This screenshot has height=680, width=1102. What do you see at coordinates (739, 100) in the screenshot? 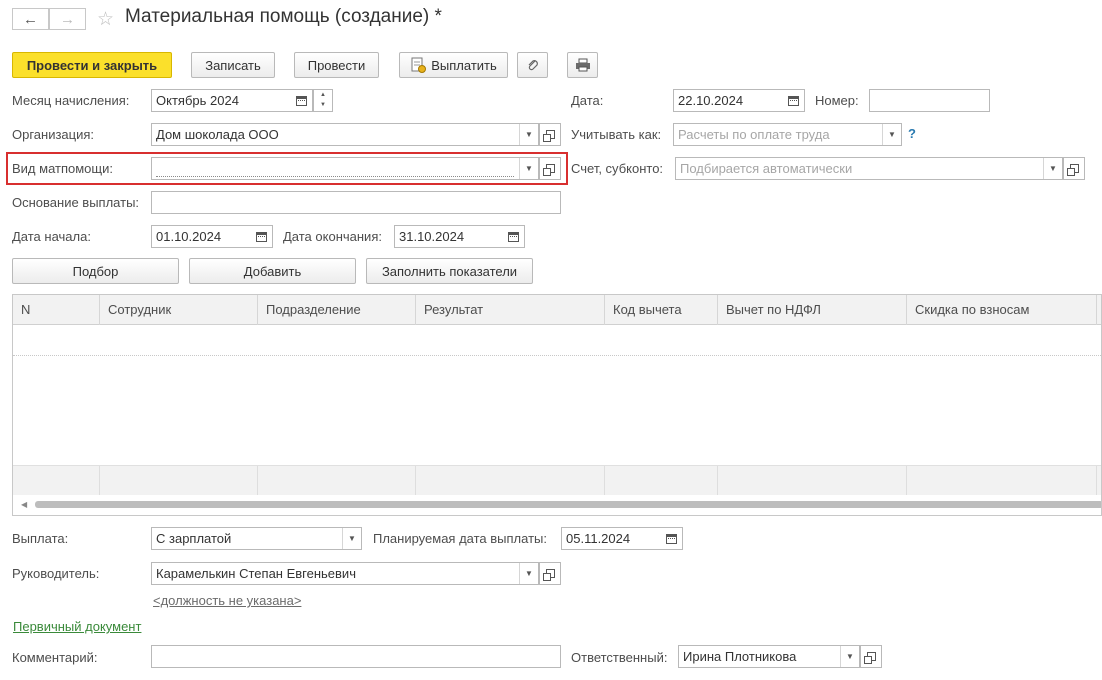
I see `date-field: 22.10.2024` at bounding box center [739, 100].